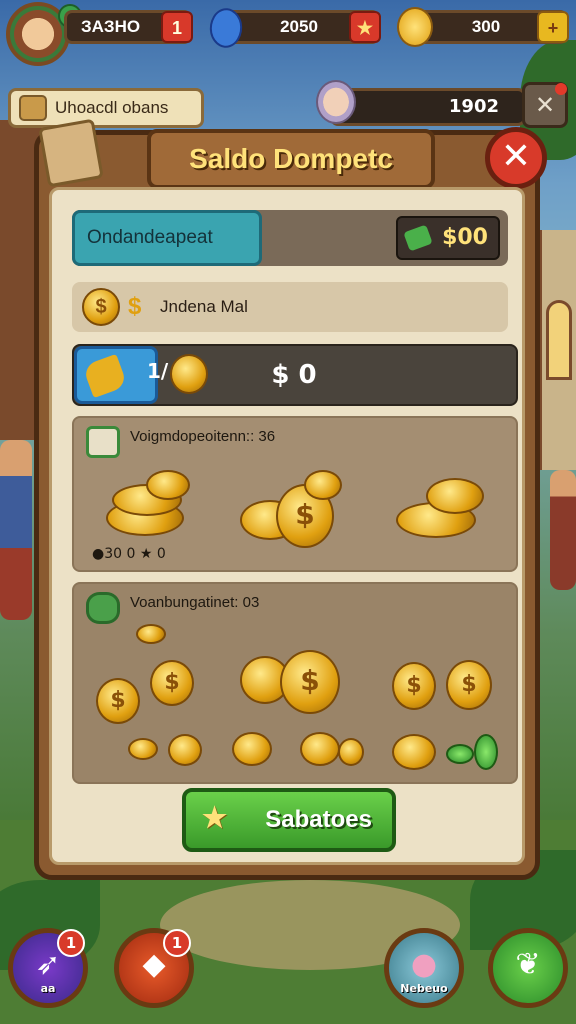  I want to click on score-bar: 1902, so click(428, 107).